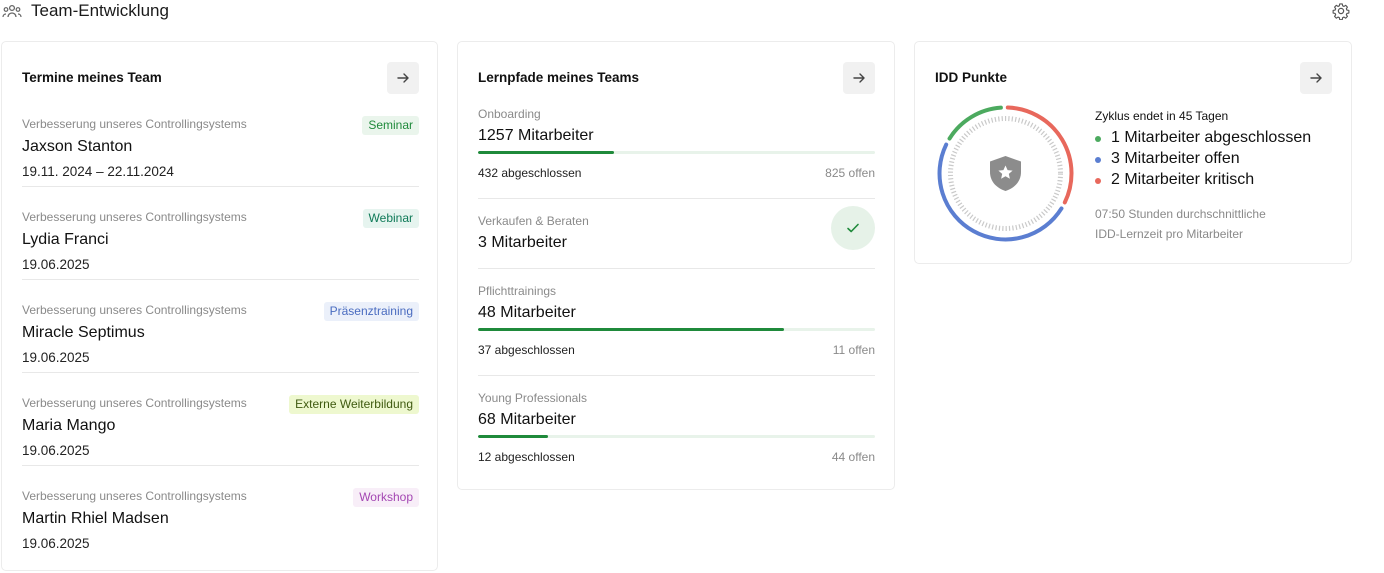 The width and height of the screenshot is (1384, 573). Describe the element at coordinates (1169, 234) in the screenshot. I see `idd-note-line: IDD-Lernzeit pro Mitarbeiter` at that location.